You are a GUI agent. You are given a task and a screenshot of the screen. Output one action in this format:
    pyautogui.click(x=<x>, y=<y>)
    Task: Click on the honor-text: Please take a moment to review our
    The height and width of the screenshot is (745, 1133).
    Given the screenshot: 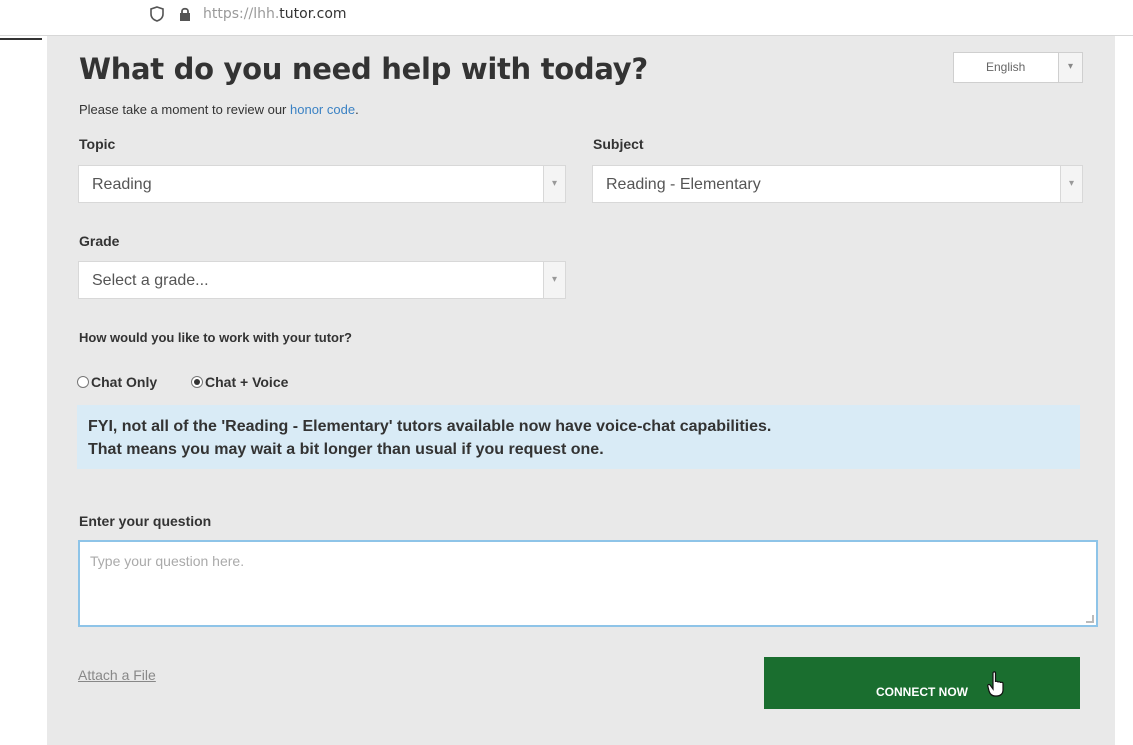 What is the action you would take?
    pyautogui.click(x=184, y=109)
    